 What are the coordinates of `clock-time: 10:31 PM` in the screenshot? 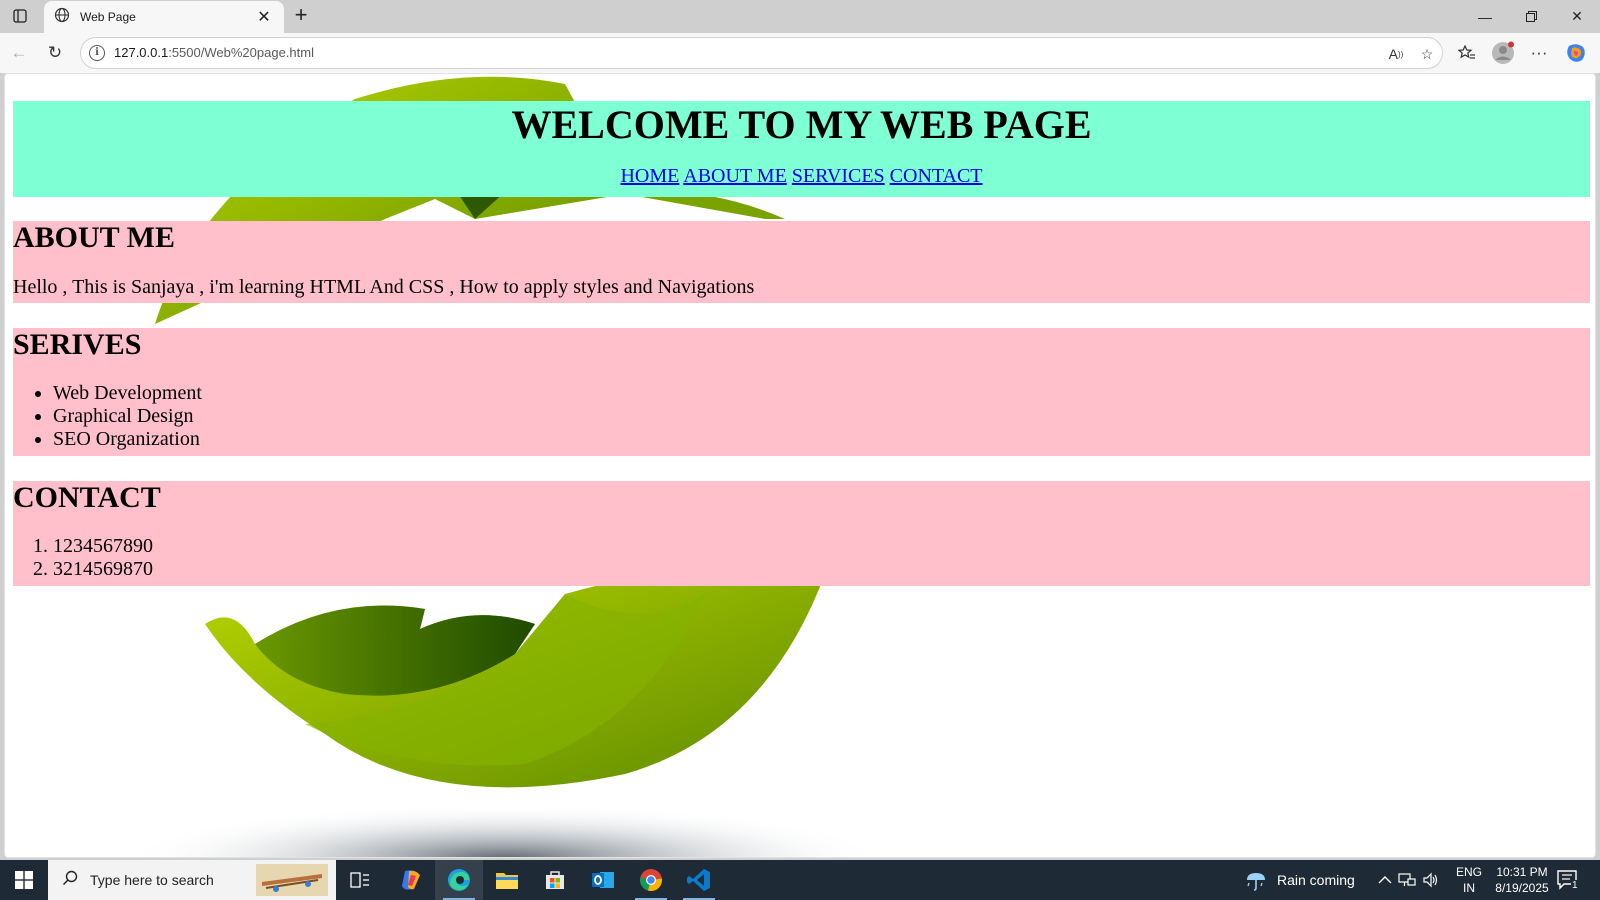 It's located at (1522, 872).